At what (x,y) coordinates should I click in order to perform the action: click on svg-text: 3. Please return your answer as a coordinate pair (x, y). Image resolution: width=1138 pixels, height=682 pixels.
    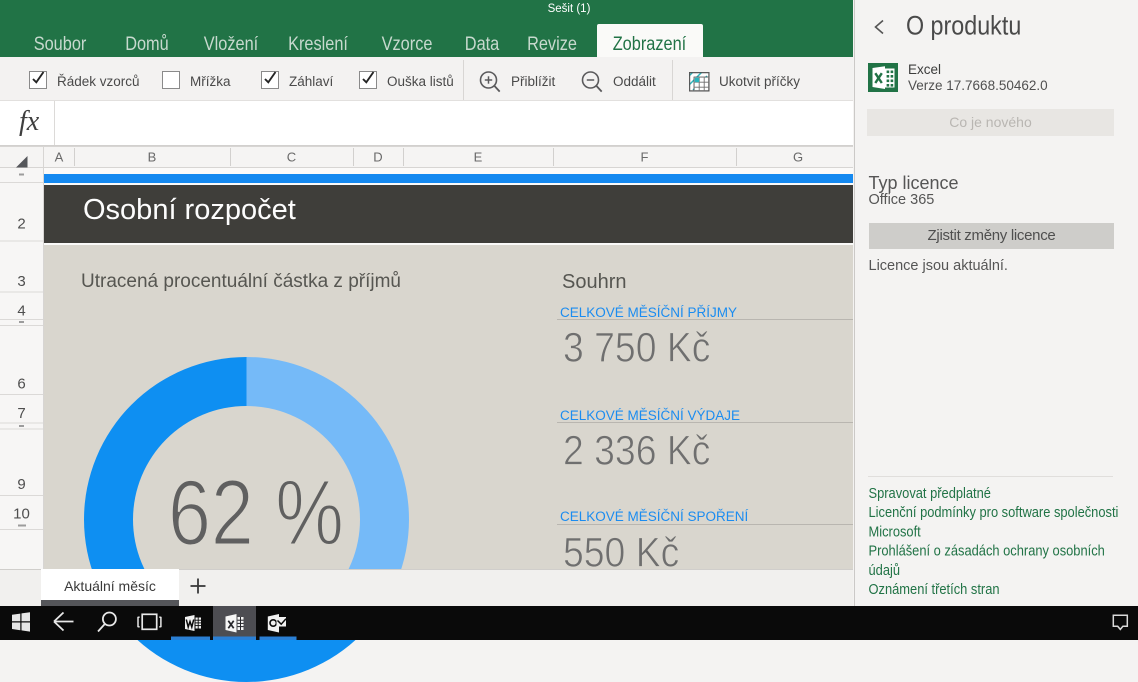
    Looking at the image, I should click on (21, 281).